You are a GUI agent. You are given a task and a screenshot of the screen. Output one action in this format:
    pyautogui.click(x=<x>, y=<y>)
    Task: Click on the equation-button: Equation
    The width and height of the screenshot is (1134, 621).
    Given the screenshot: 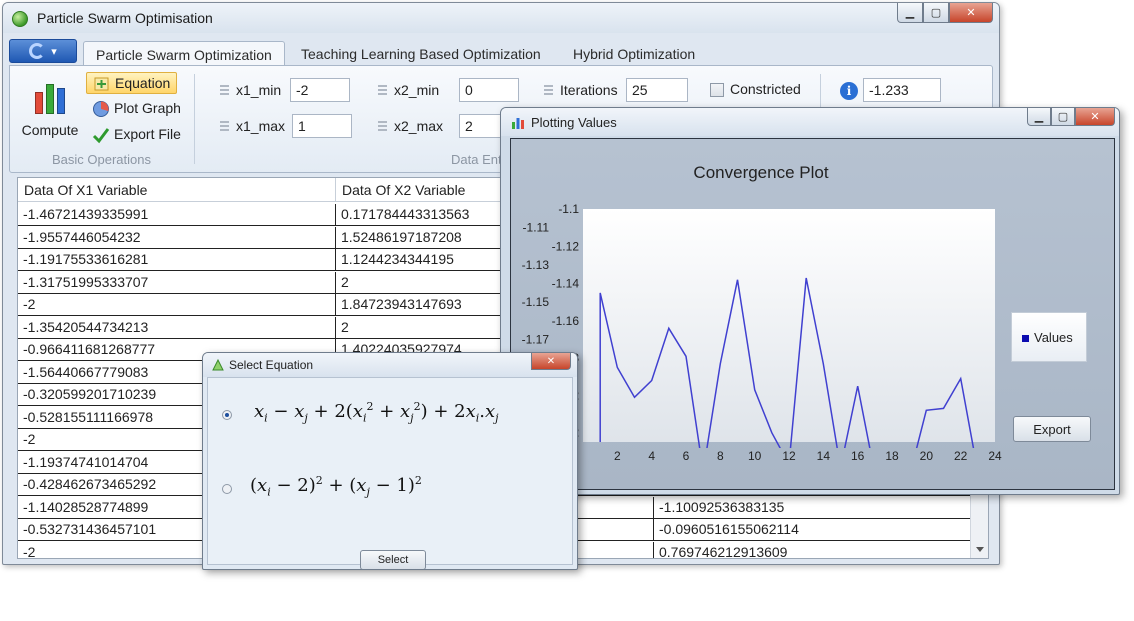 What is the action you would take?
    pyautogui.click(x=132, y=83)
    